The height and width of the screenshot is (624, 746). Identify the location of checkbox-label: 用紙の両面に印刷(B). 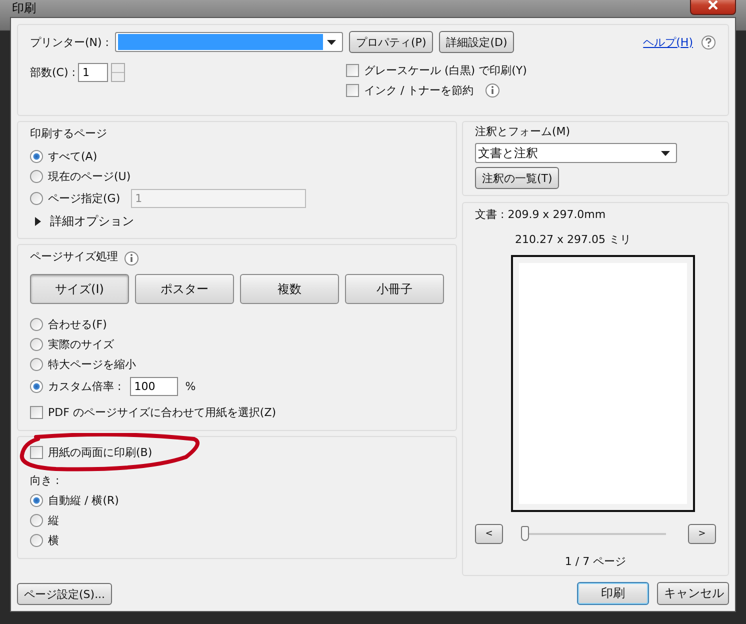
(100, 452).